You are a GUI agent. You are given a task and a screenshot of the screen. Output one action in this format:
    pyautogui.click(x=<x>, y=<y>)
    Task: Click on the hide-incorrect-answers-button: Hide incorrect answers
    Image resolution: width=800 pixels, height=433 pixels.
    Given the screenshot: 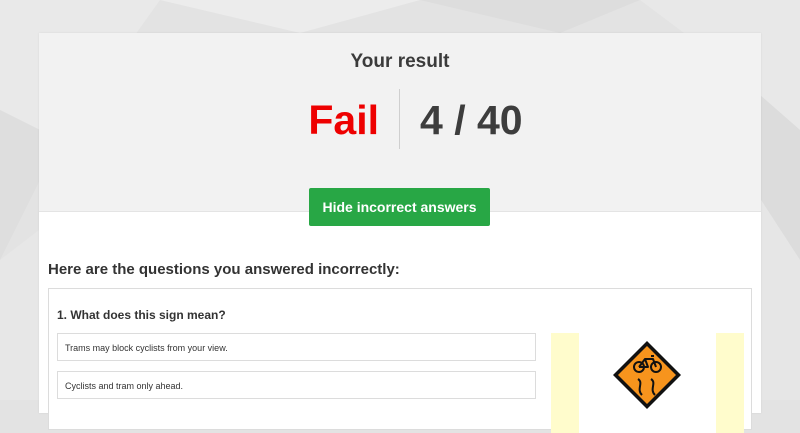 What is the action you would take?
    pyautogui.click(x=399, y=207)
    